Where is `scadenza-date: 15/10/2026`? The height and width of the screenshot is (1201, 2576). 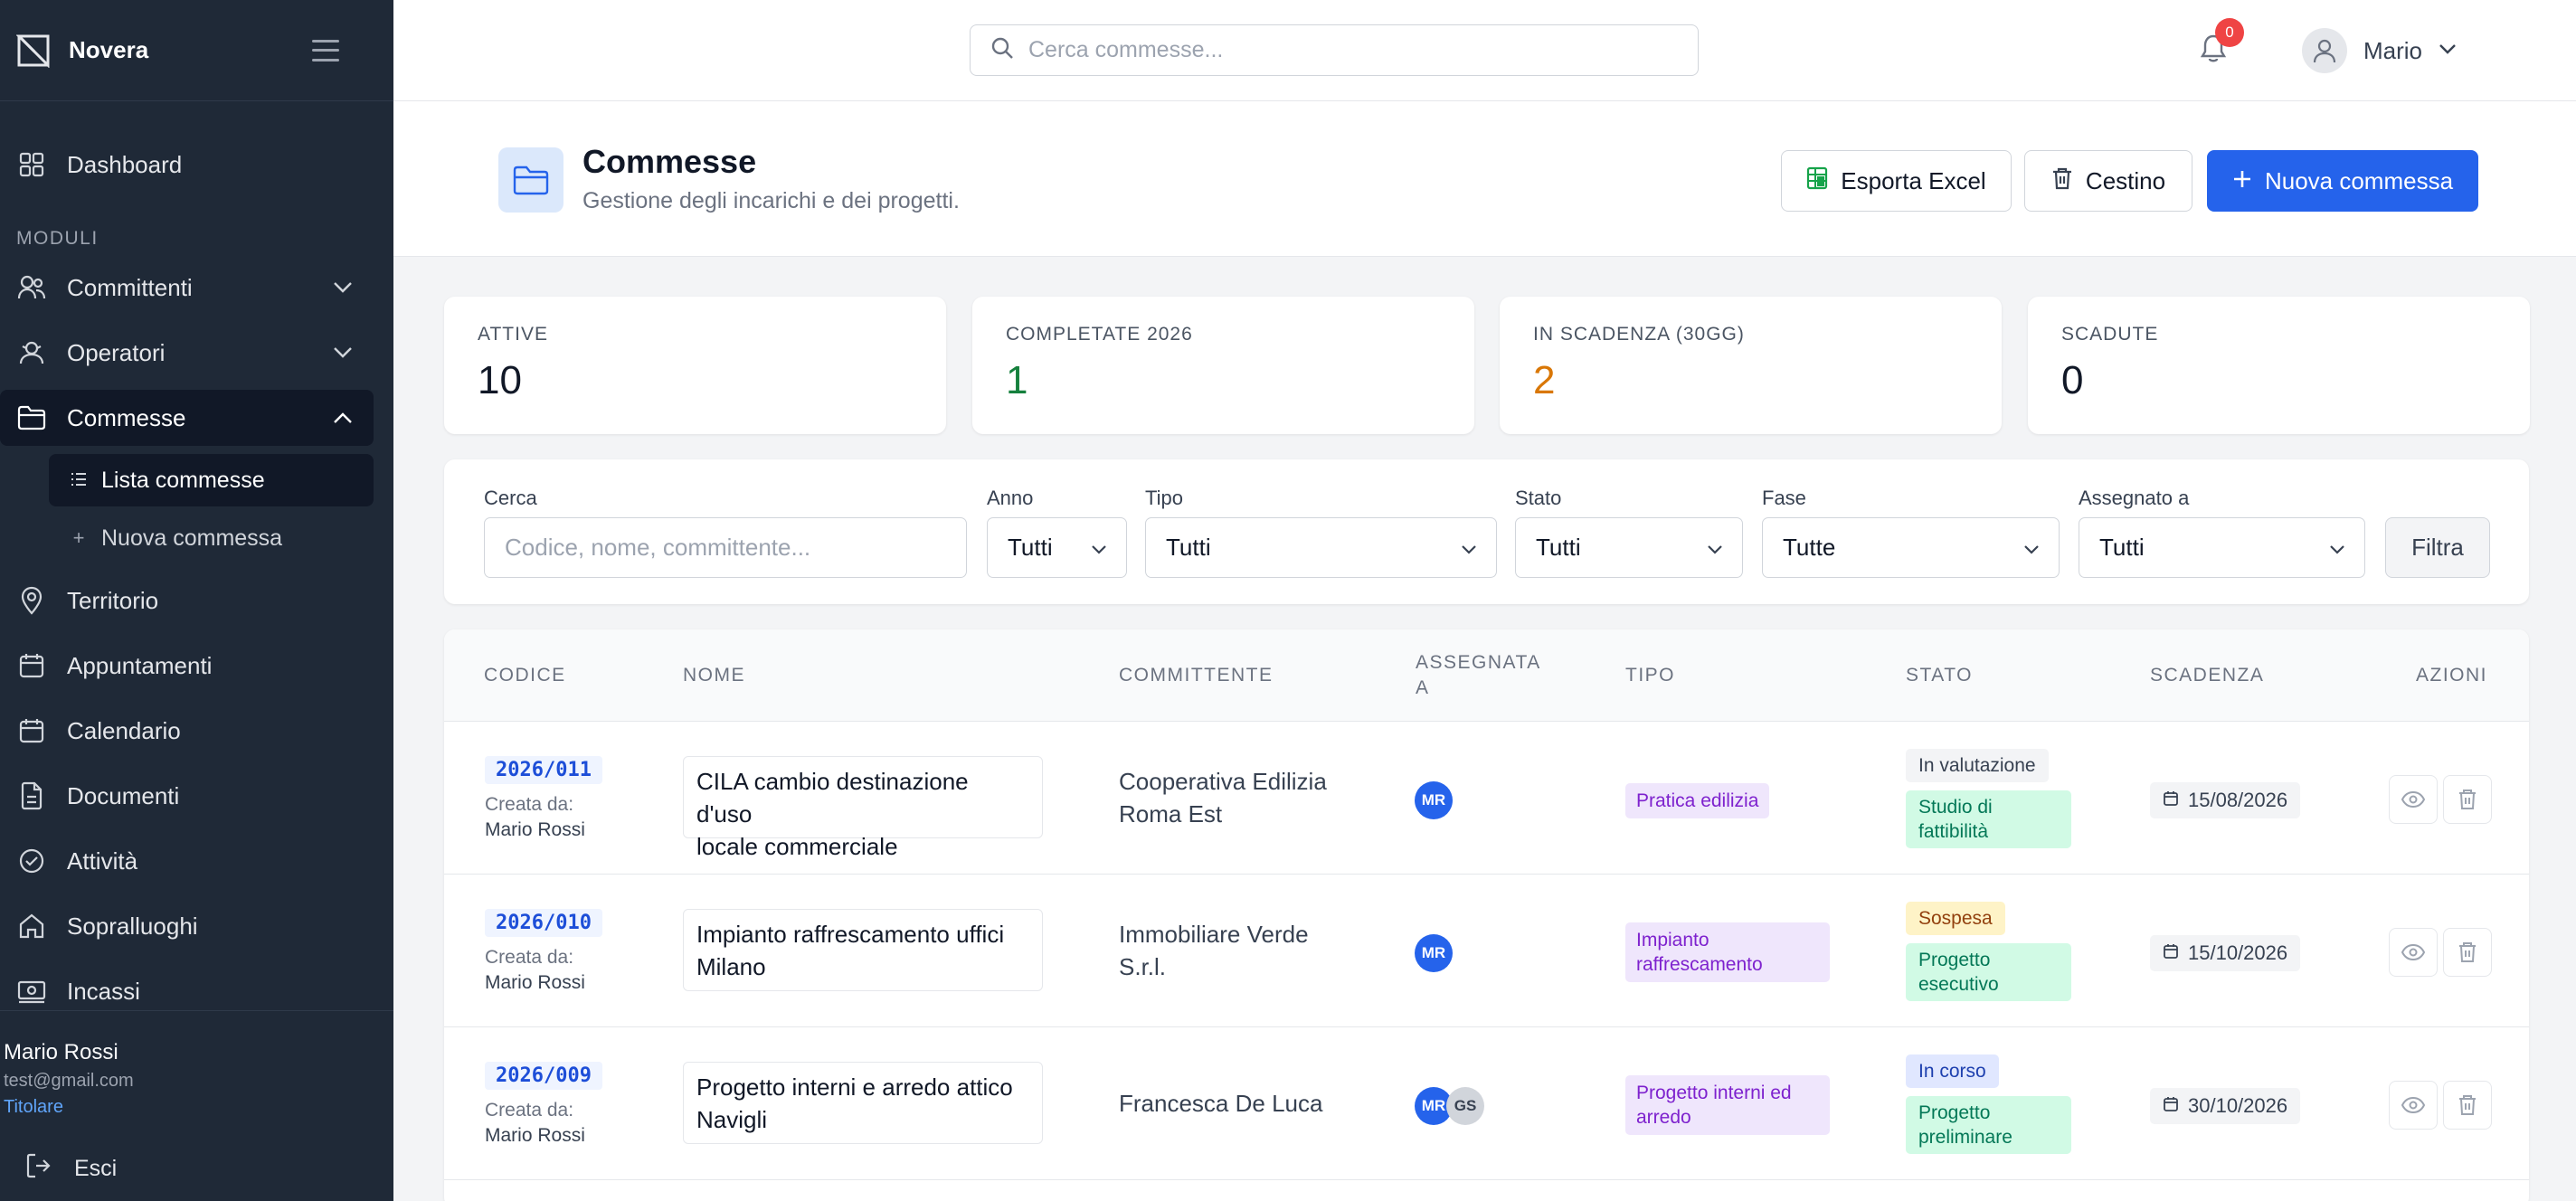
scadenza-date: 15/10/2026 is located at coordinates (2225, 953).